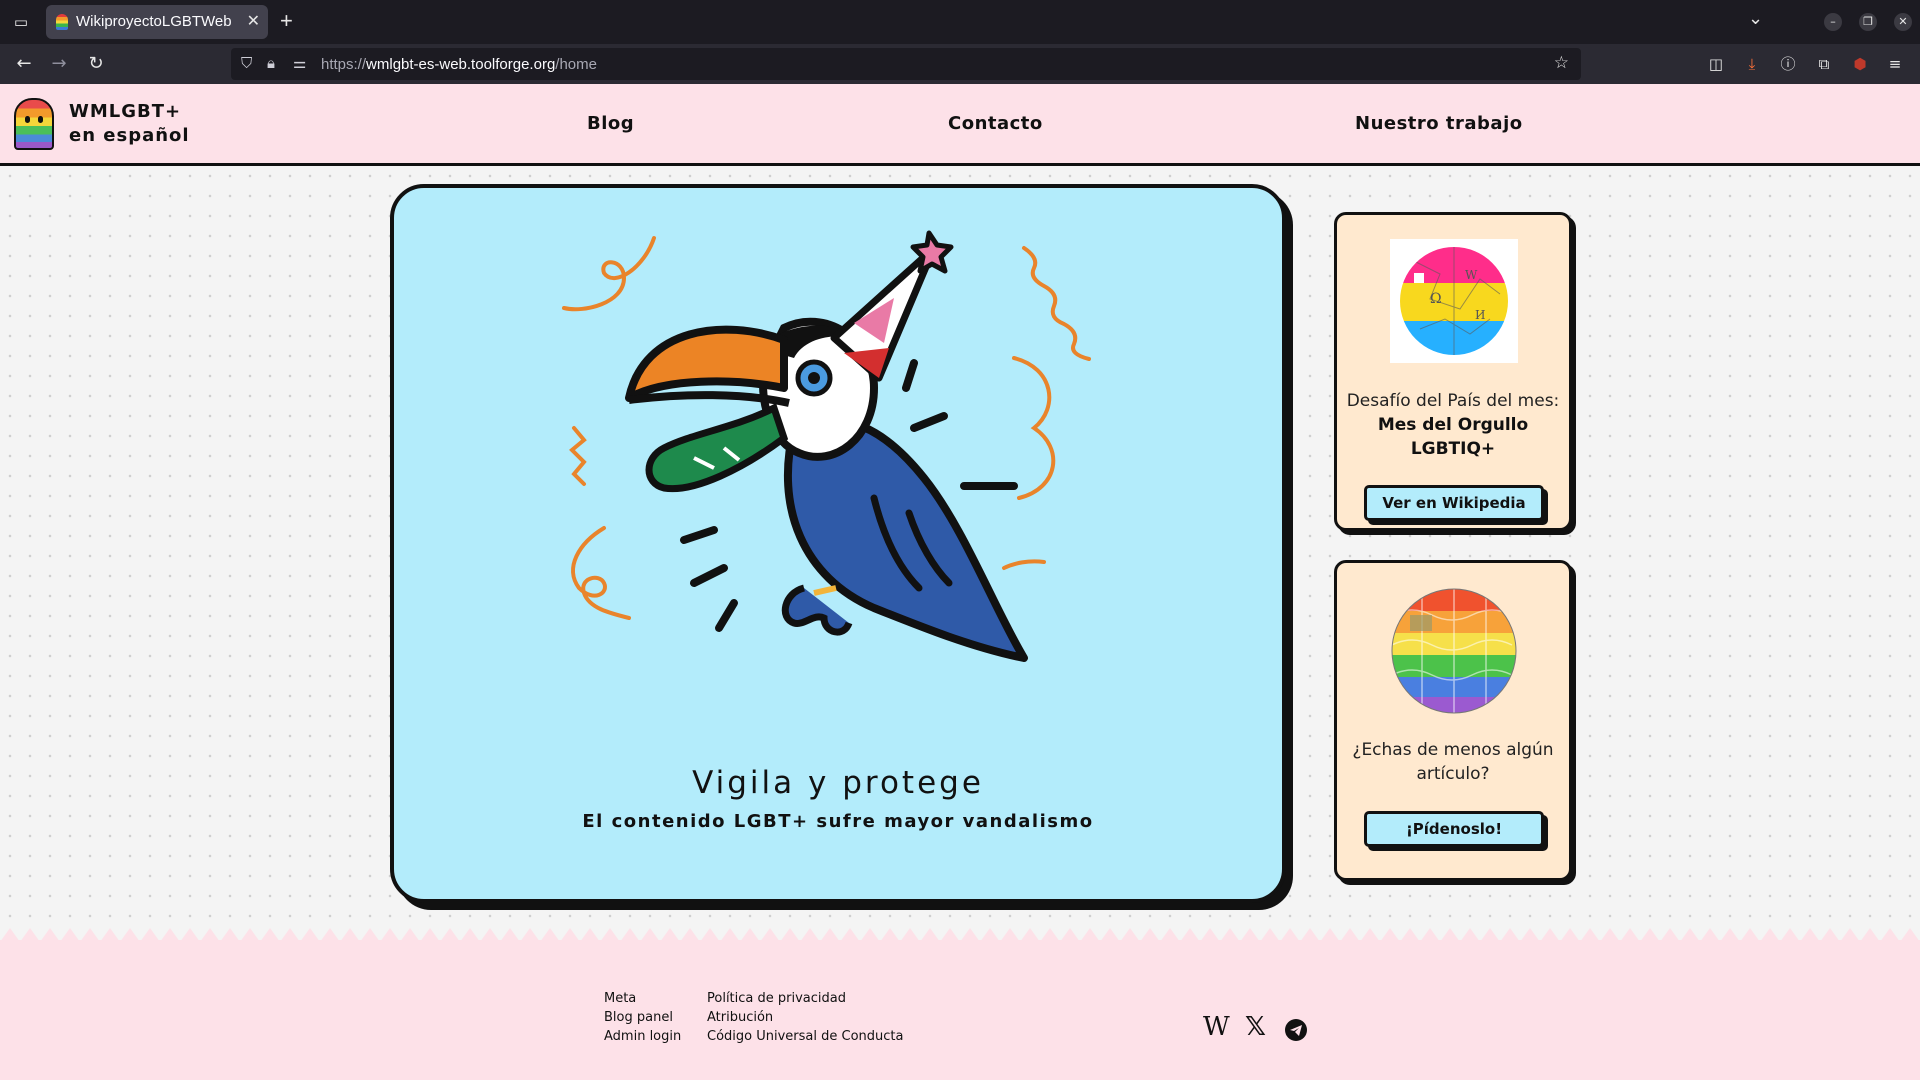 The image size is (1920, 1080). Describe the element at coordinates (610, 123) in the screenshot. I see `nav-blog: Blog` at that location.